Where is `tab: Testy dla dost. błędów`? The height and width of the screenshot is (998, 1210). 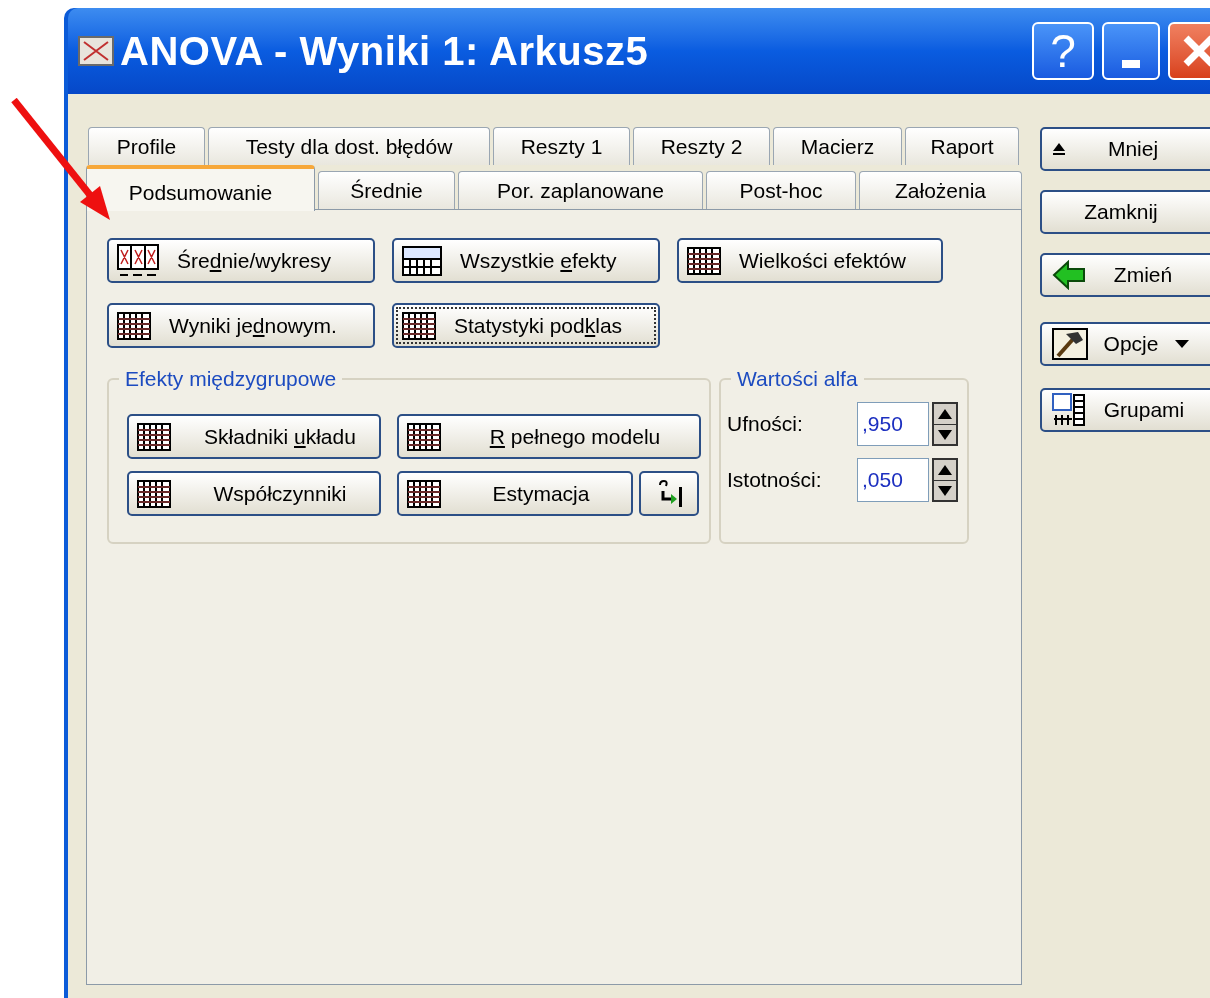 tab: Testy dla dost. błędów is located at coordinates (349, 146).